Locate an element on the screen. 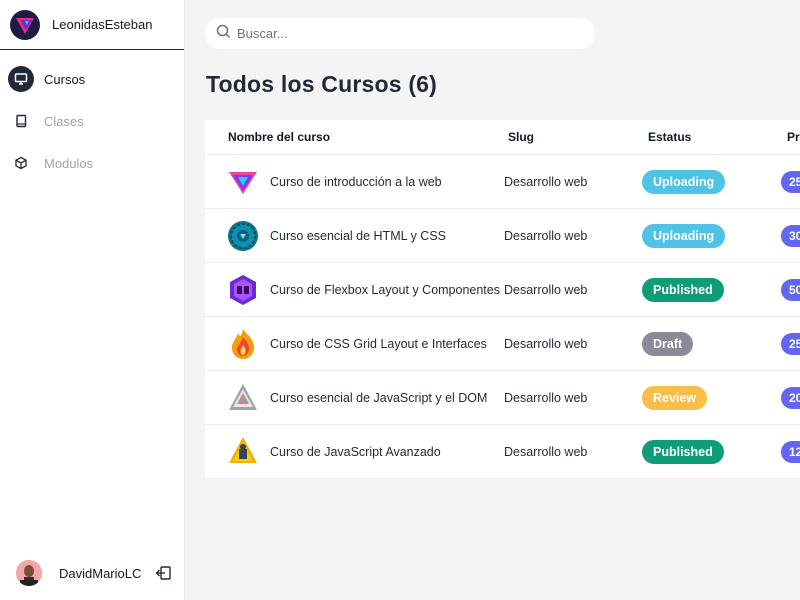 Image resolution: width=800 pixels, height=600 pixels. sidebar-item-label: Modulos is located at coordinates (69, 163).